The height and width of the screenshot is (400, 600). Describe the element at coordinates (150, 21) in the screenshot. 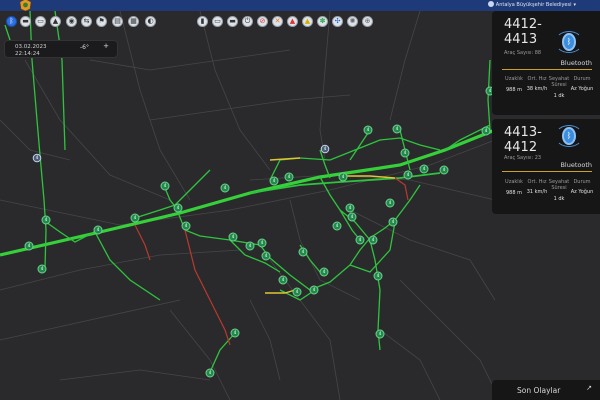

I see `gauge-icon: ◐` at that location.